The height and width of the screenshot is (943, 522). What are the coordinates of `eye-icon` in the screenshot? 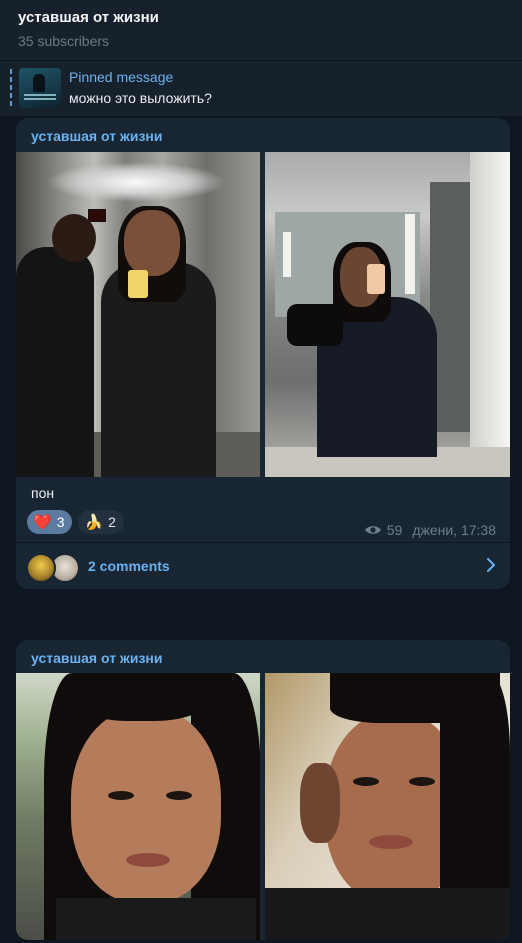 It's located at (372, 530).